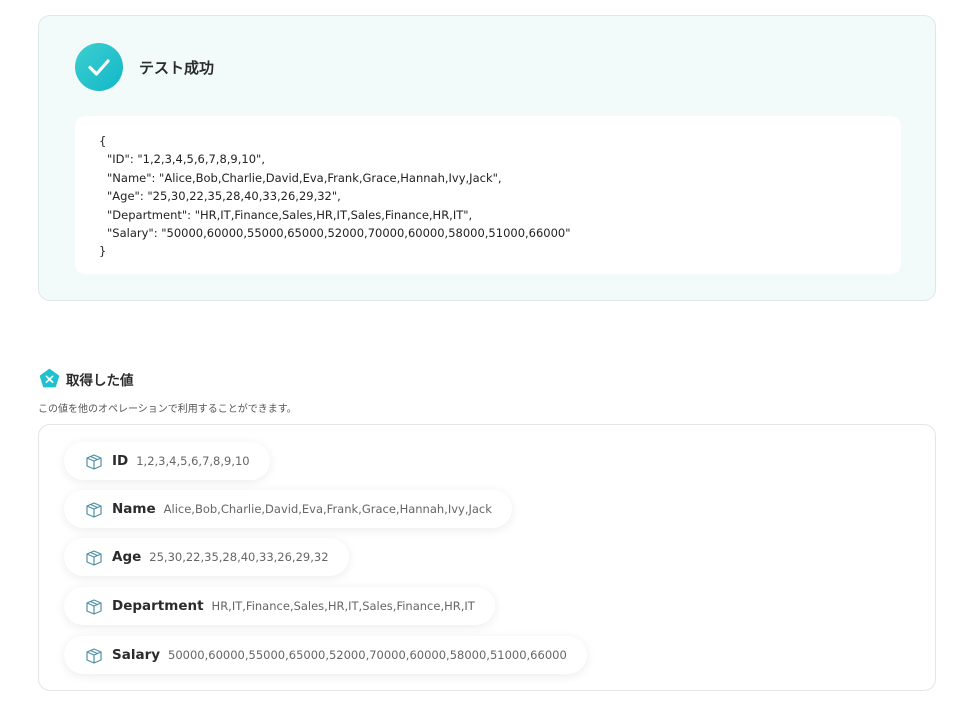  I want to click on json-line: }, so click(103, 251).